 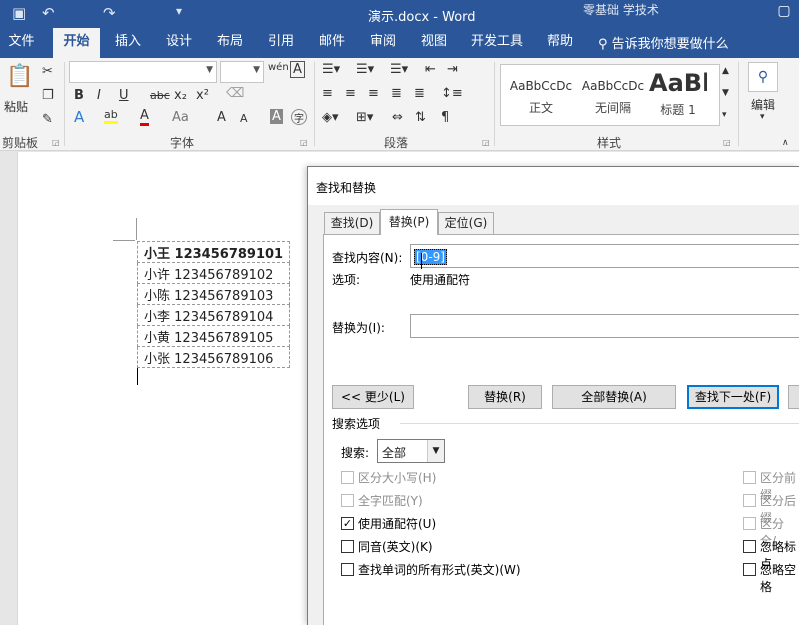 I want to click on clipboard-launcher-icon: ◲, so click(x=56, y=142).